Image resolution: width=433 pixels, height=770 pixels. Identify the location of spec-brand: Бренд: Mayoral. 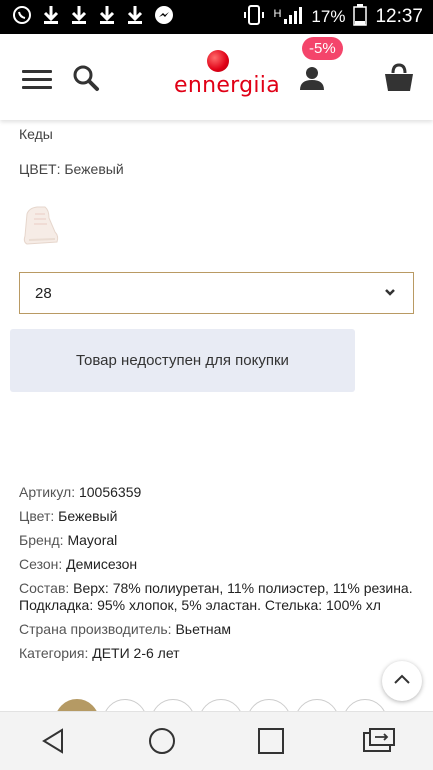
(219, 540).